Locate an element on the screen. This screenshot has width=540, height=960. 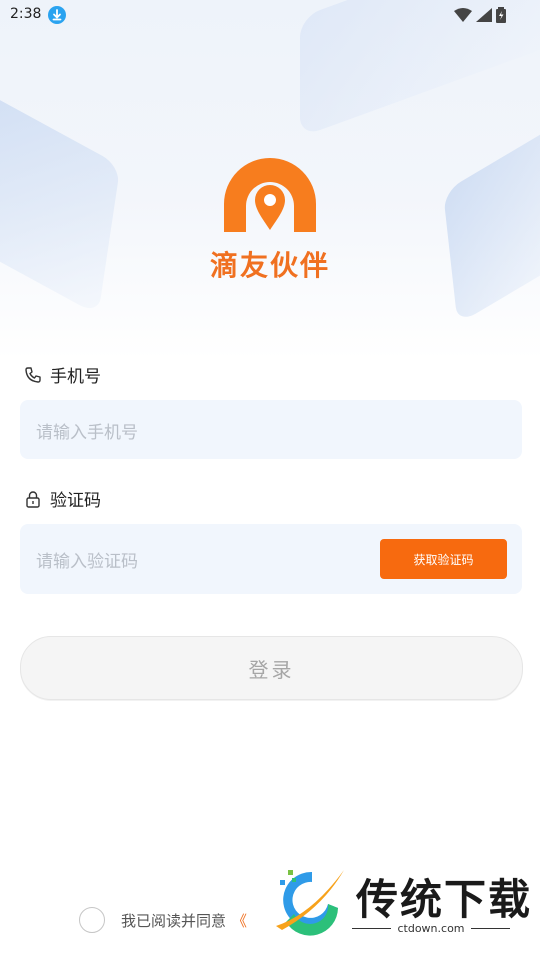
login-button: 登录 is located at coordinates (271, 668).